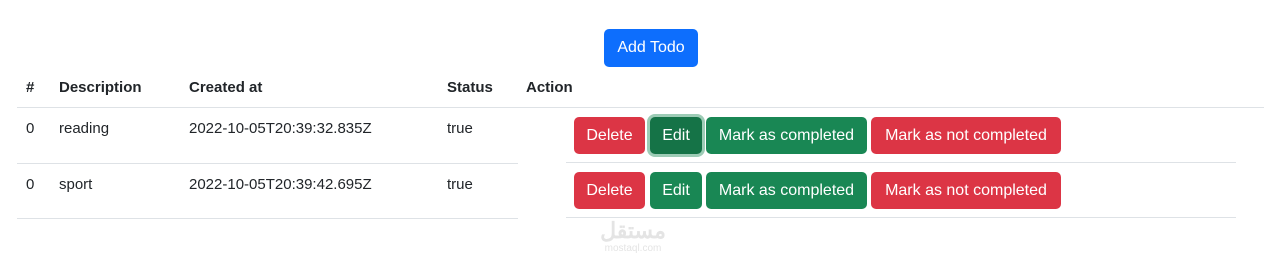  What do you see at coordinates (633, 248) in the screenshot?
I see `watermark-site: mostaql.com` at bounding box center [633, 248].